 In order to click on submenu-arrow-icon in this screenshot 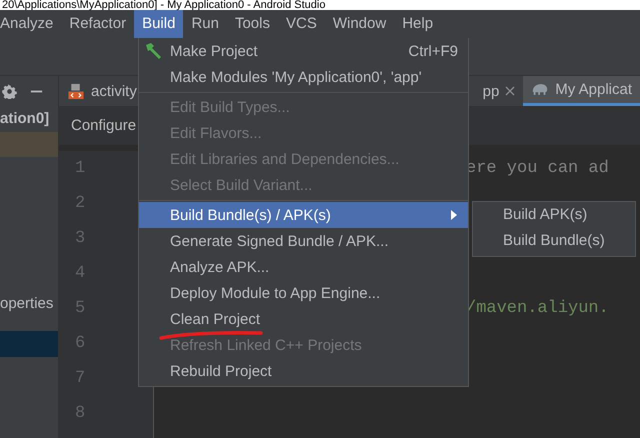, I will do `click(454, 215)`.